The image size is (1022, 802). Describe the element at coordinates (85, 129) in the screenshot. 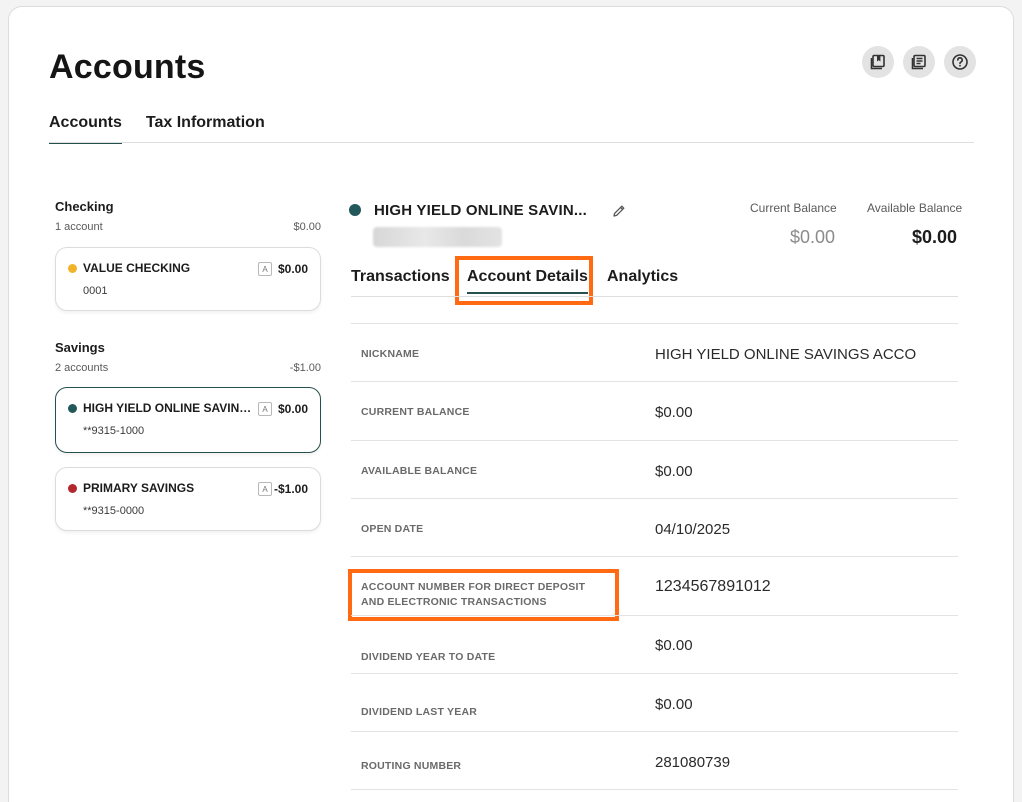

I see `tab-accounts: Accounts` at that location.